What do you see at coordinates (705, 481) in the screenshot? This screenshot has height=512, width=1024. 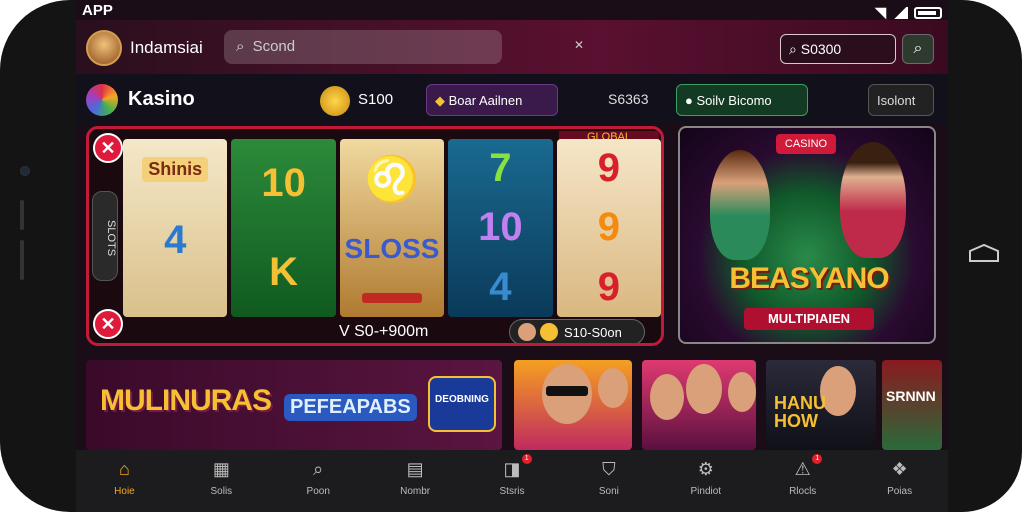 I see `nav-item-6: ⚙ Pindiot` at bounding box center [705, 481].